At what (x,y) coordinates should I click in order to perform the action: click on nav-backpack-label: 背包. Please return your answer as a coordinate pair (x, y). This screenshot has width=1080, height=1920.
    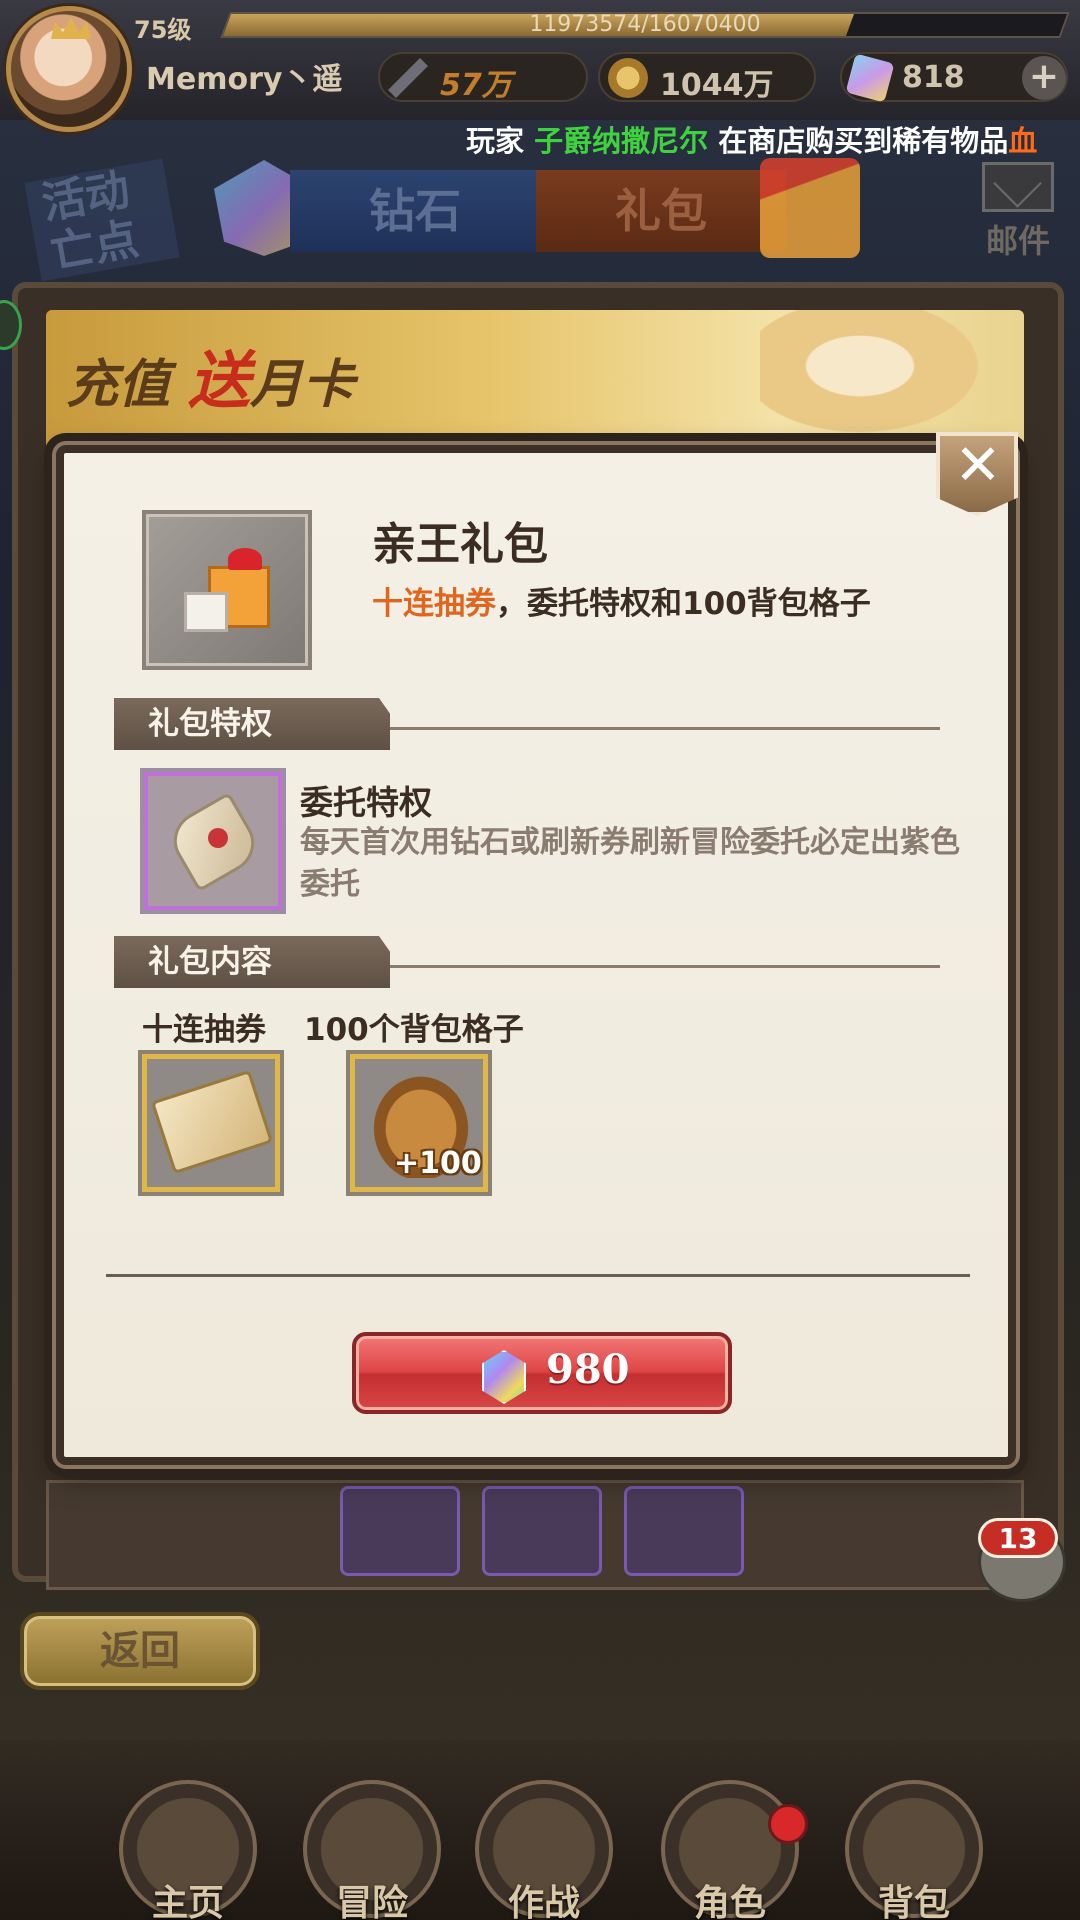
    Looking at the image, I should click on (913, 1901).